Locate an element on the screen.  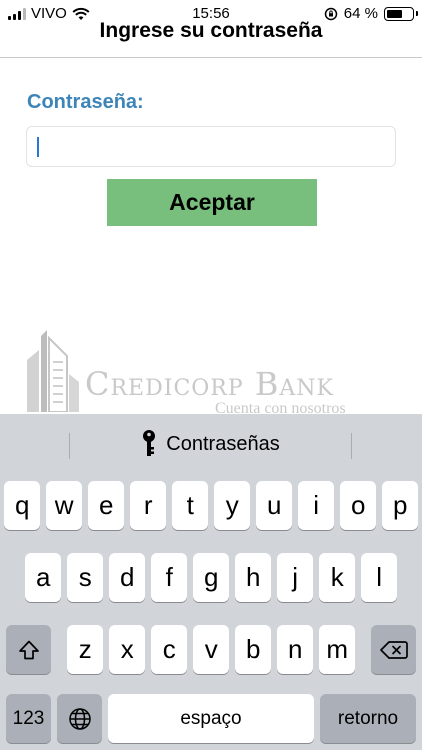
globe-key is located at coordinates (79, 718).